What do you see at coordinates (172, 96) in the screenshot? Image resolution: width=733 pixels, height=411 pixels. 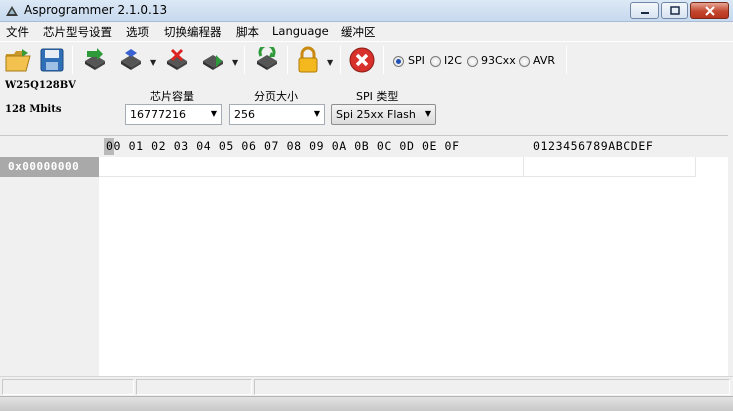 I see `capacity-label: 芯片容量` at bounding box center [172, 96].